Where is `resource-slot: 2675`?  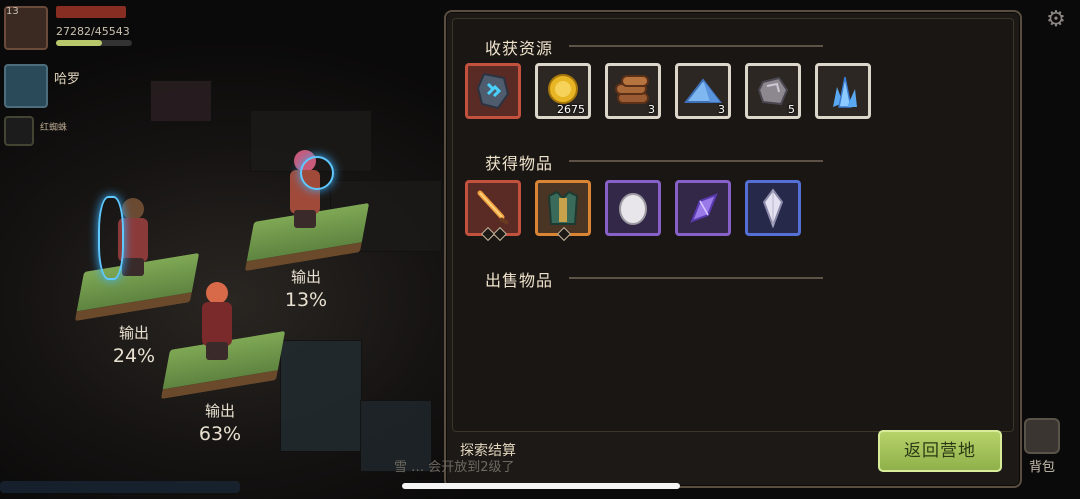 resource-slot: 2675 is located at coordinates (563, 91).